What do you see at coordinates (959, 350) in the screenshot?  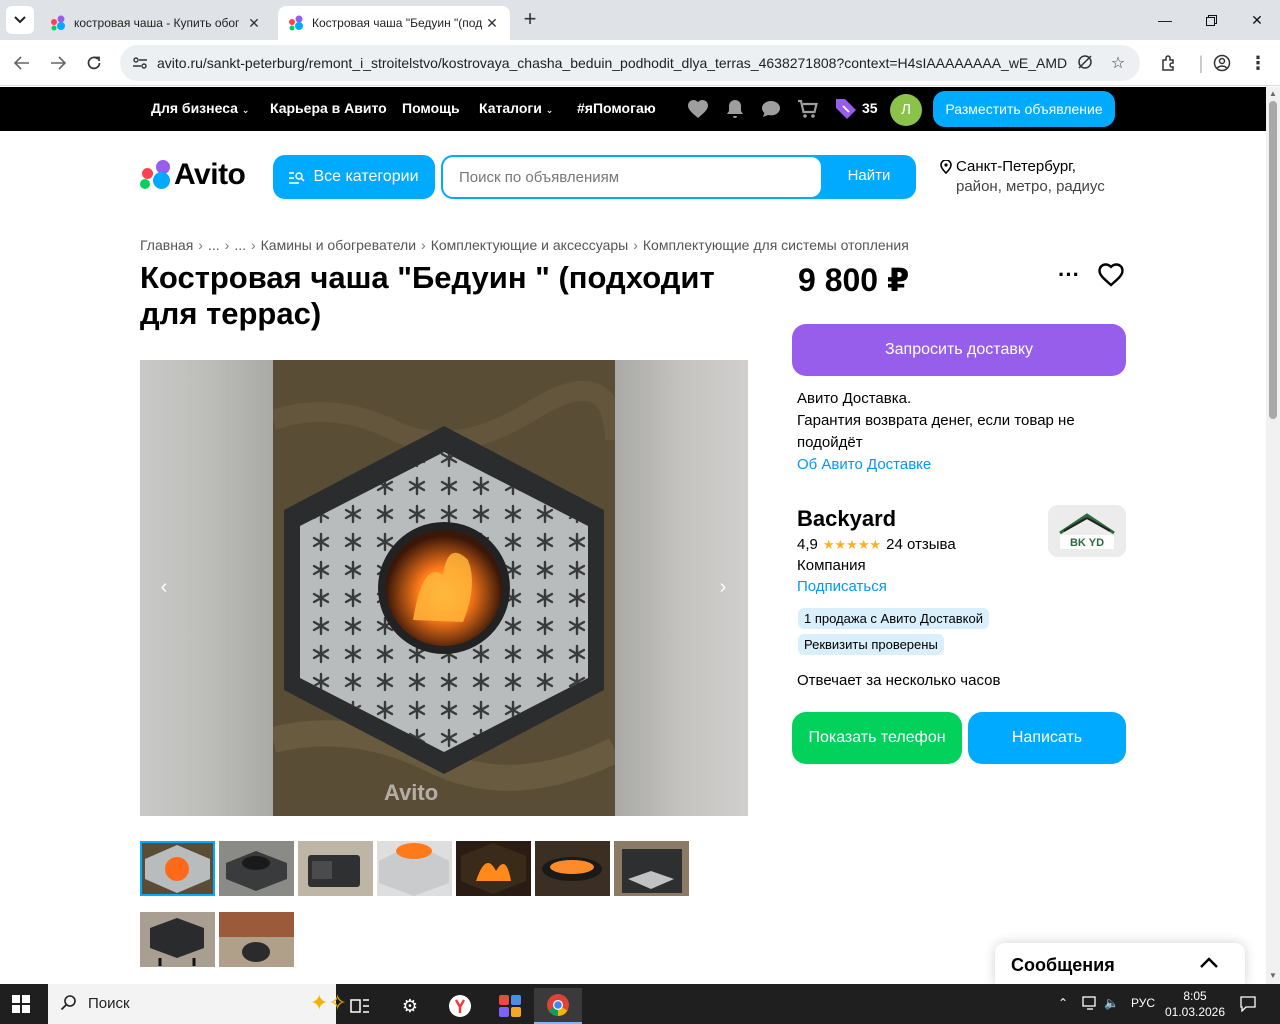 I see `request-delivery-button: Запросить доставку` at bounding box center [959, 350].